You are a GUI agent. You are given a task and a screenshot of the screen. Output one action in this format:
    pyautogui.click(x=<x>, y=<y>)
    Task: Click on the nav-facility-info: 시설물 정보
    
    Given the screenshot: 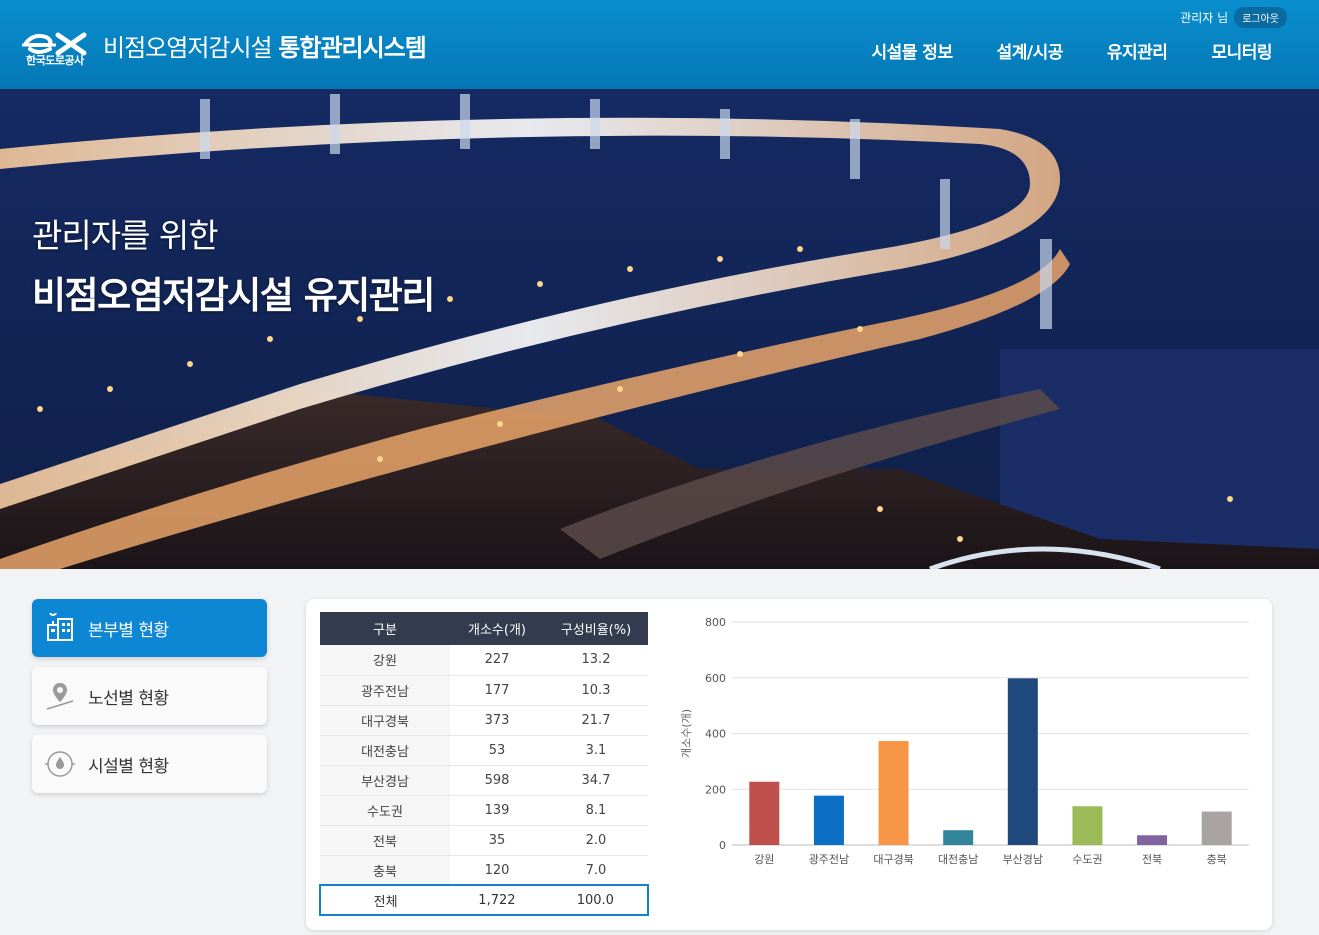 What is the action you would take?
    pyautogui.click(x=912, y=50)
    